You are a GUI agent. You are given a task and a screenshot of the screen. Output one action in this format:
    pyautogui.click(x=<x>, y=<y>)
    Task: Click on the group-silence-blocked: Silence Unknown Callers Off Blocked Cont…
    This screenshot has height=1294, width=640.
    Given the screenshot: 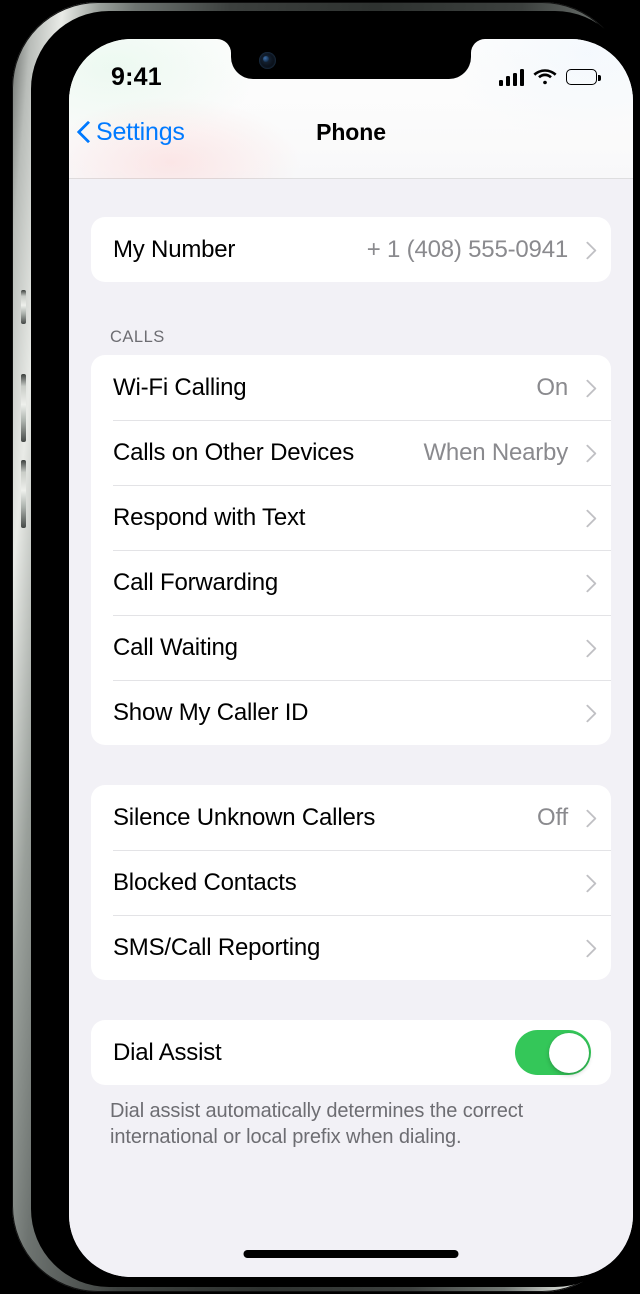 What is the action you would take?
    pyautogui.click(x=351, y=882)
    